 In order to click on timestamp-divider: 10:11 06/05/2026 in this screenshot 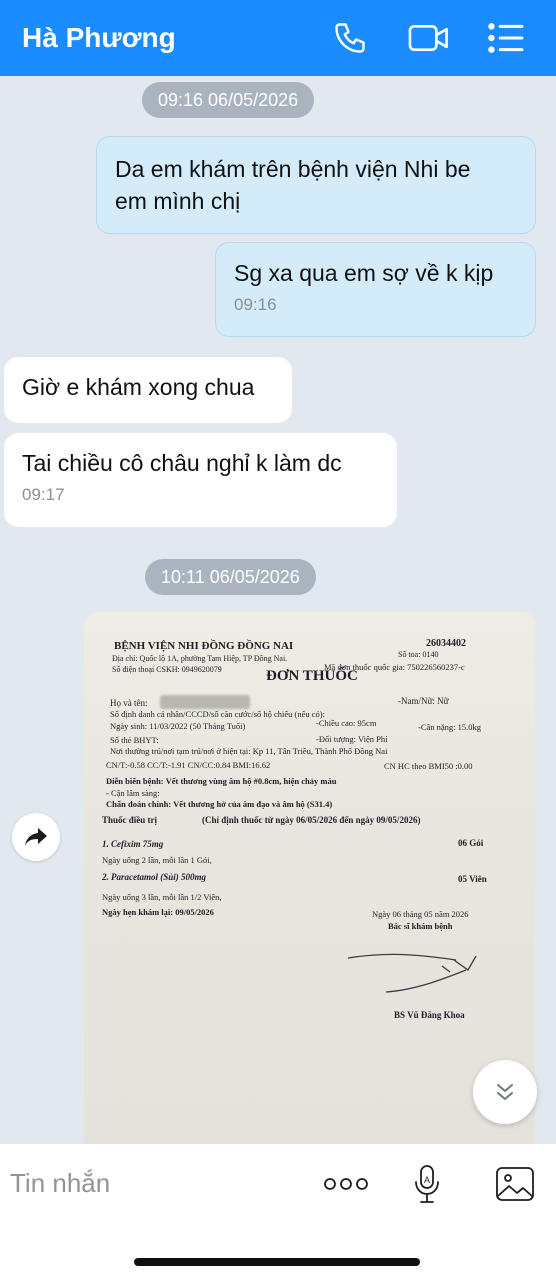, I will do `click(230, 577)`.